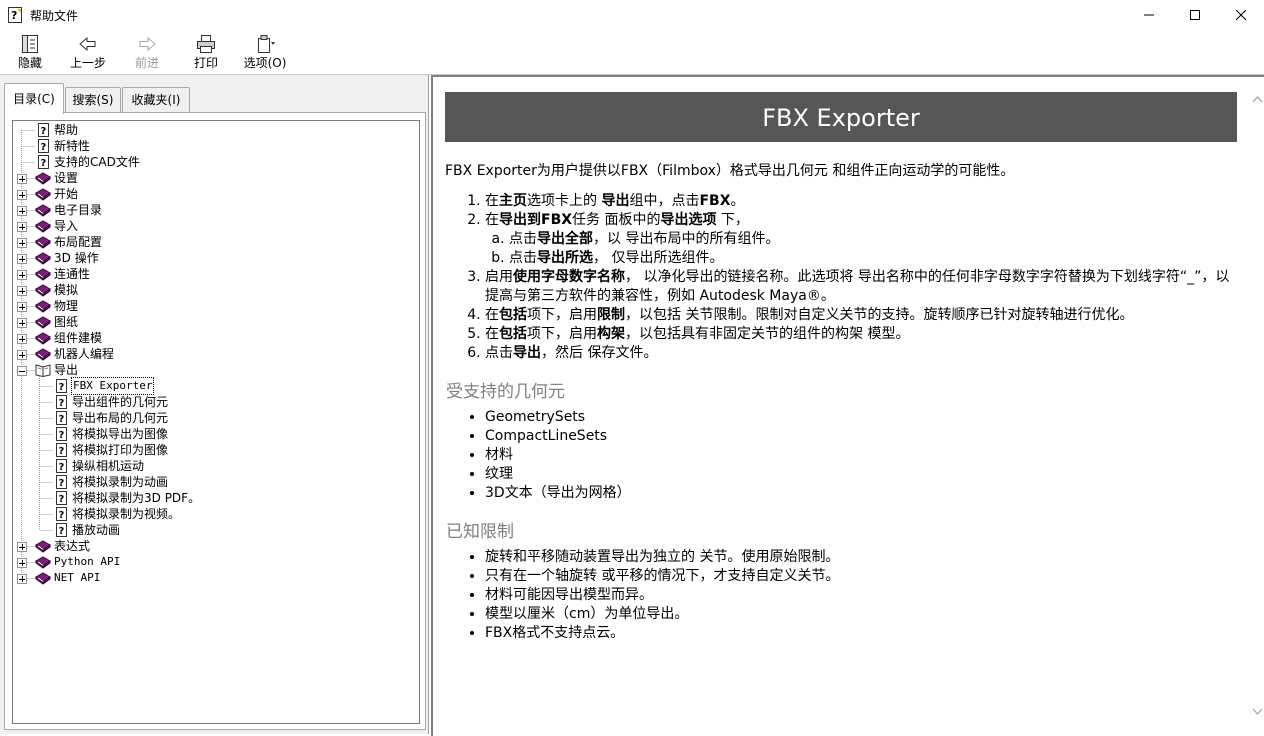 Image resolution: width=1264 pixels, height=736 pixels. What do you see at coordinates (213, 338) in the screenshot?
I see `tree-item: 组件建模` at bounding box center [213, 338].